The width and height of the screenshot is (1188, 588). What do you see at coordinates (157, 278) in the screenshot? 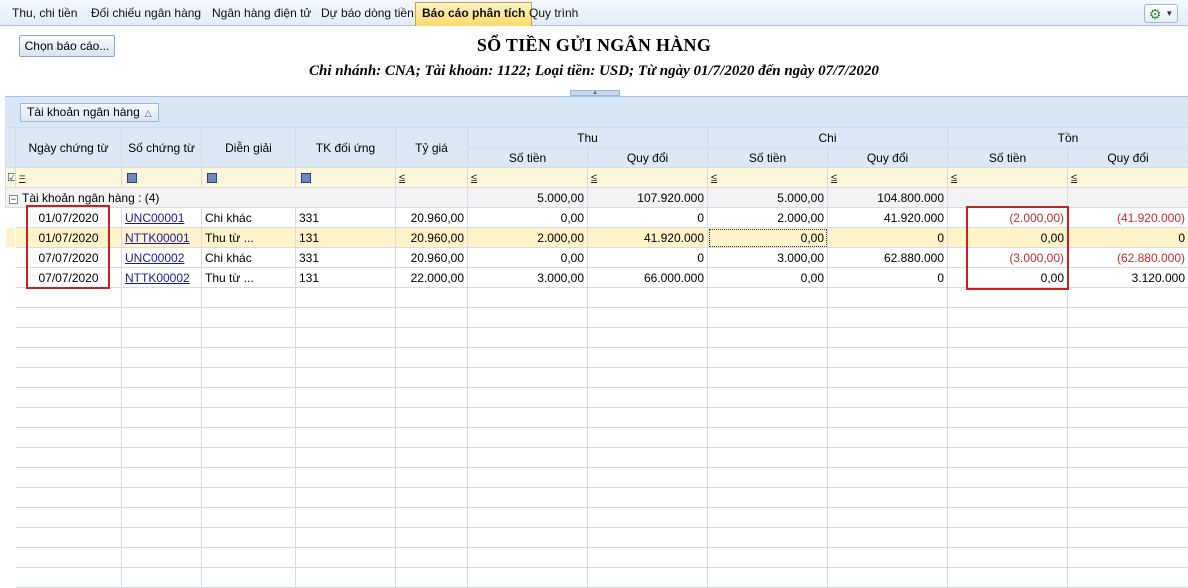
I see `doc-link: NTTK00002` at bounding box center [157, 278].